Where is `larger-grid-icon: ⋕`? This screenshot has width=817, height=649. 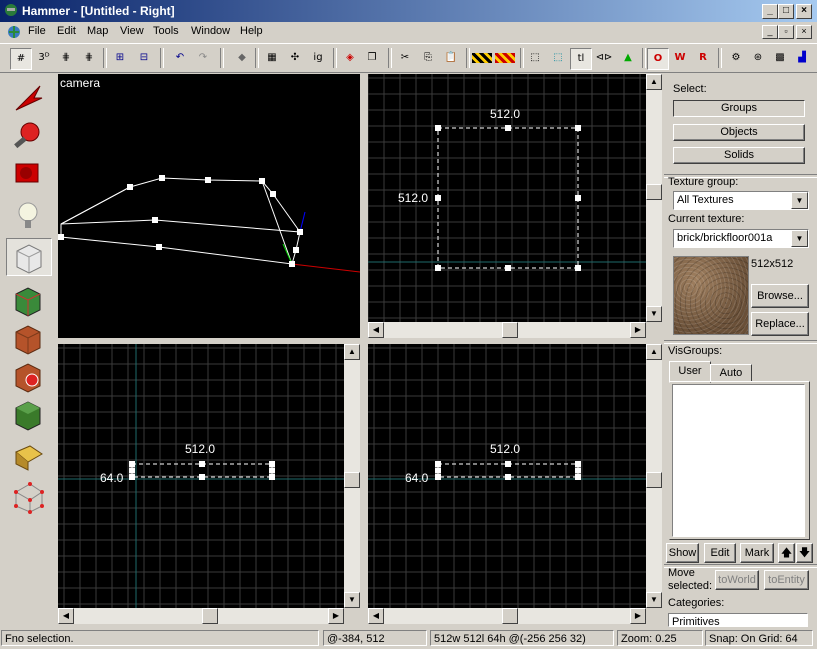 larger-grid-icon: ⋕ is located at coordinates (89, 58).